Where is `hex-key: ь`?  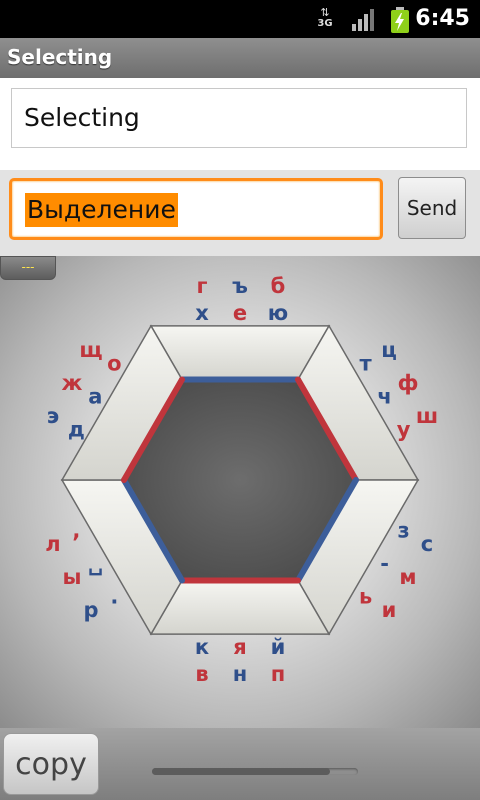 hex-key: ь is located at coordinates (365, 596).